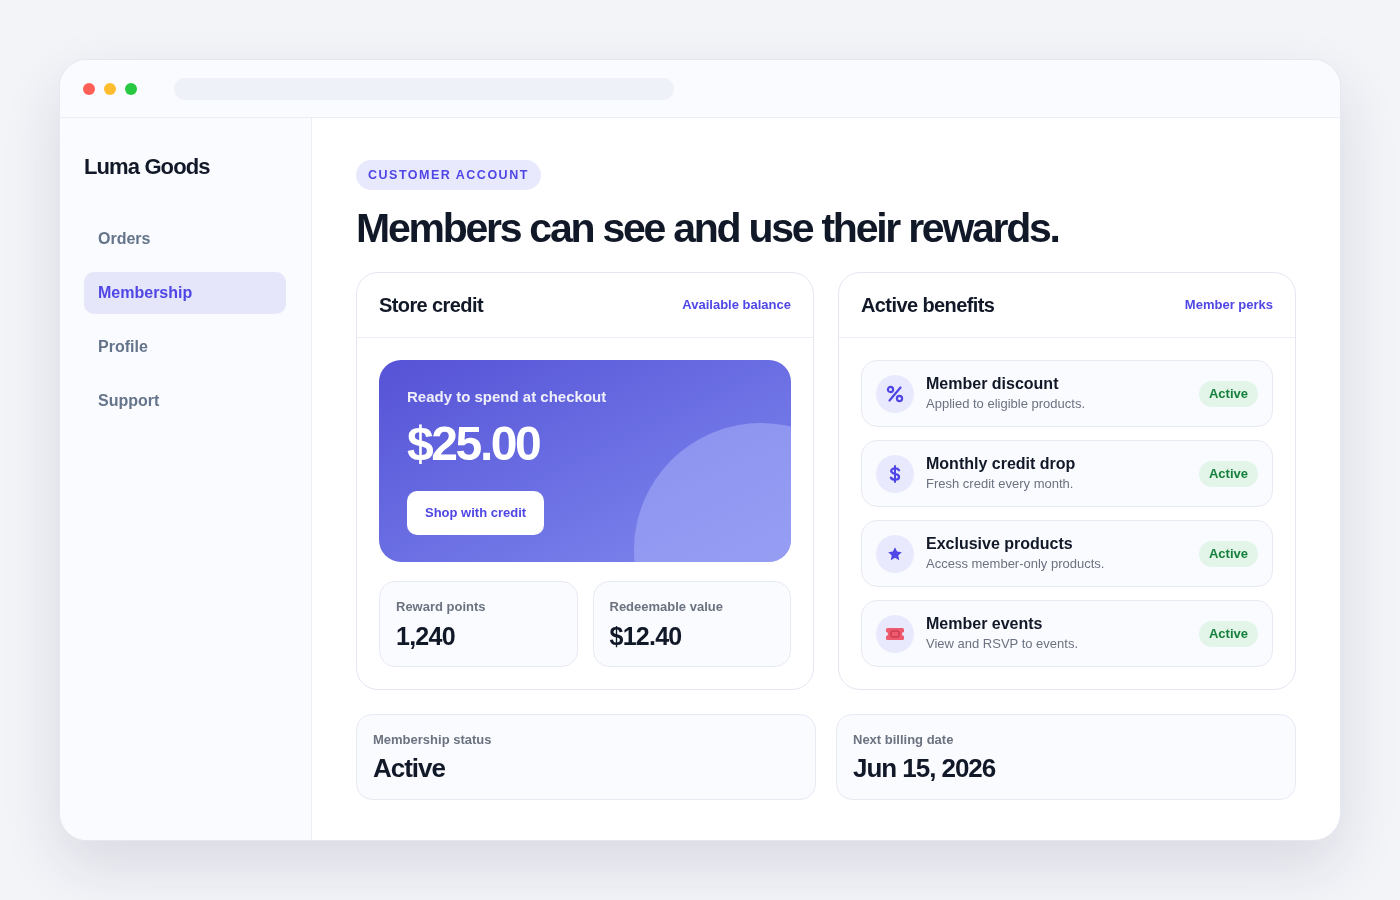 The image size is (1400, 900). What do you see at coordinates (993, 384) in the screenshot?
I see `benefit-title: Member discount` at bounding box center [993, 384].